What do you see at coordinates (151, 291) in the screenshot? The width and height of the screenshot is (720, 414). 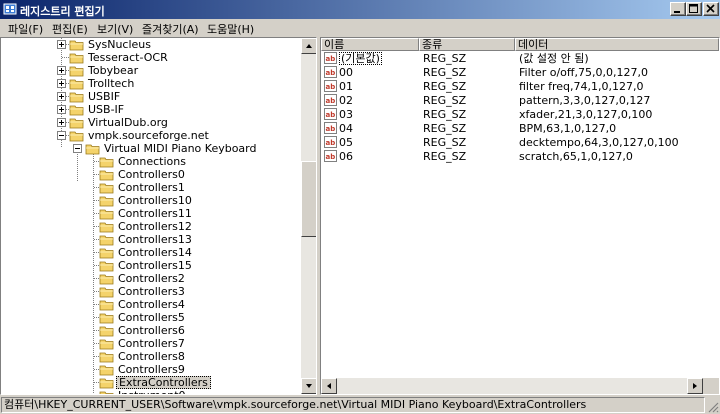 I see `tree-item: Controllers3` at bounding box center [151, 291].